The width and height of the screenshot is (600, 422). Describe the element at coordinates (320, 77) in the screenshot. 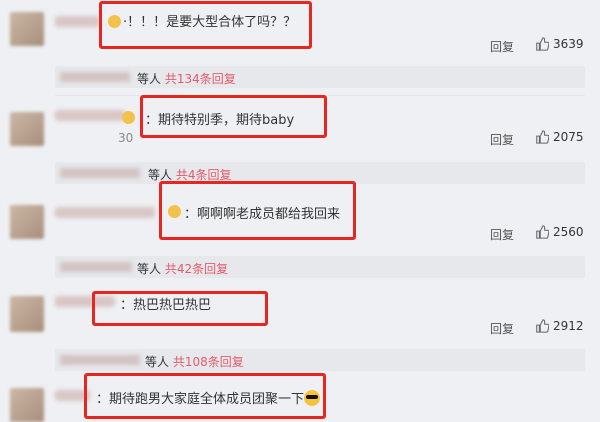

I see `subreply-summary: 等人 共134条回复` at that location.